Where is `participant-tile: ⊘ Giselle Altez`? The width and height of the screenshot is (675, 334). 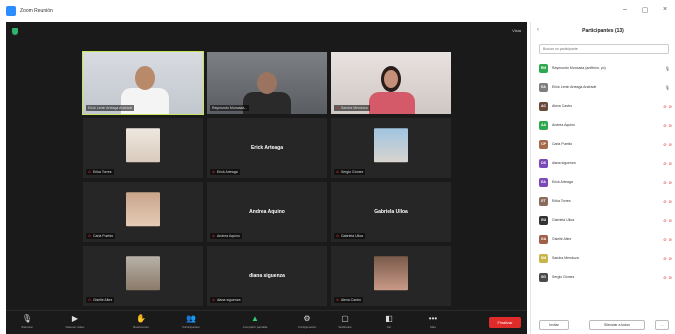
participant-tile: ⊘ Giselle Altez is located at coordinates (143, 276).